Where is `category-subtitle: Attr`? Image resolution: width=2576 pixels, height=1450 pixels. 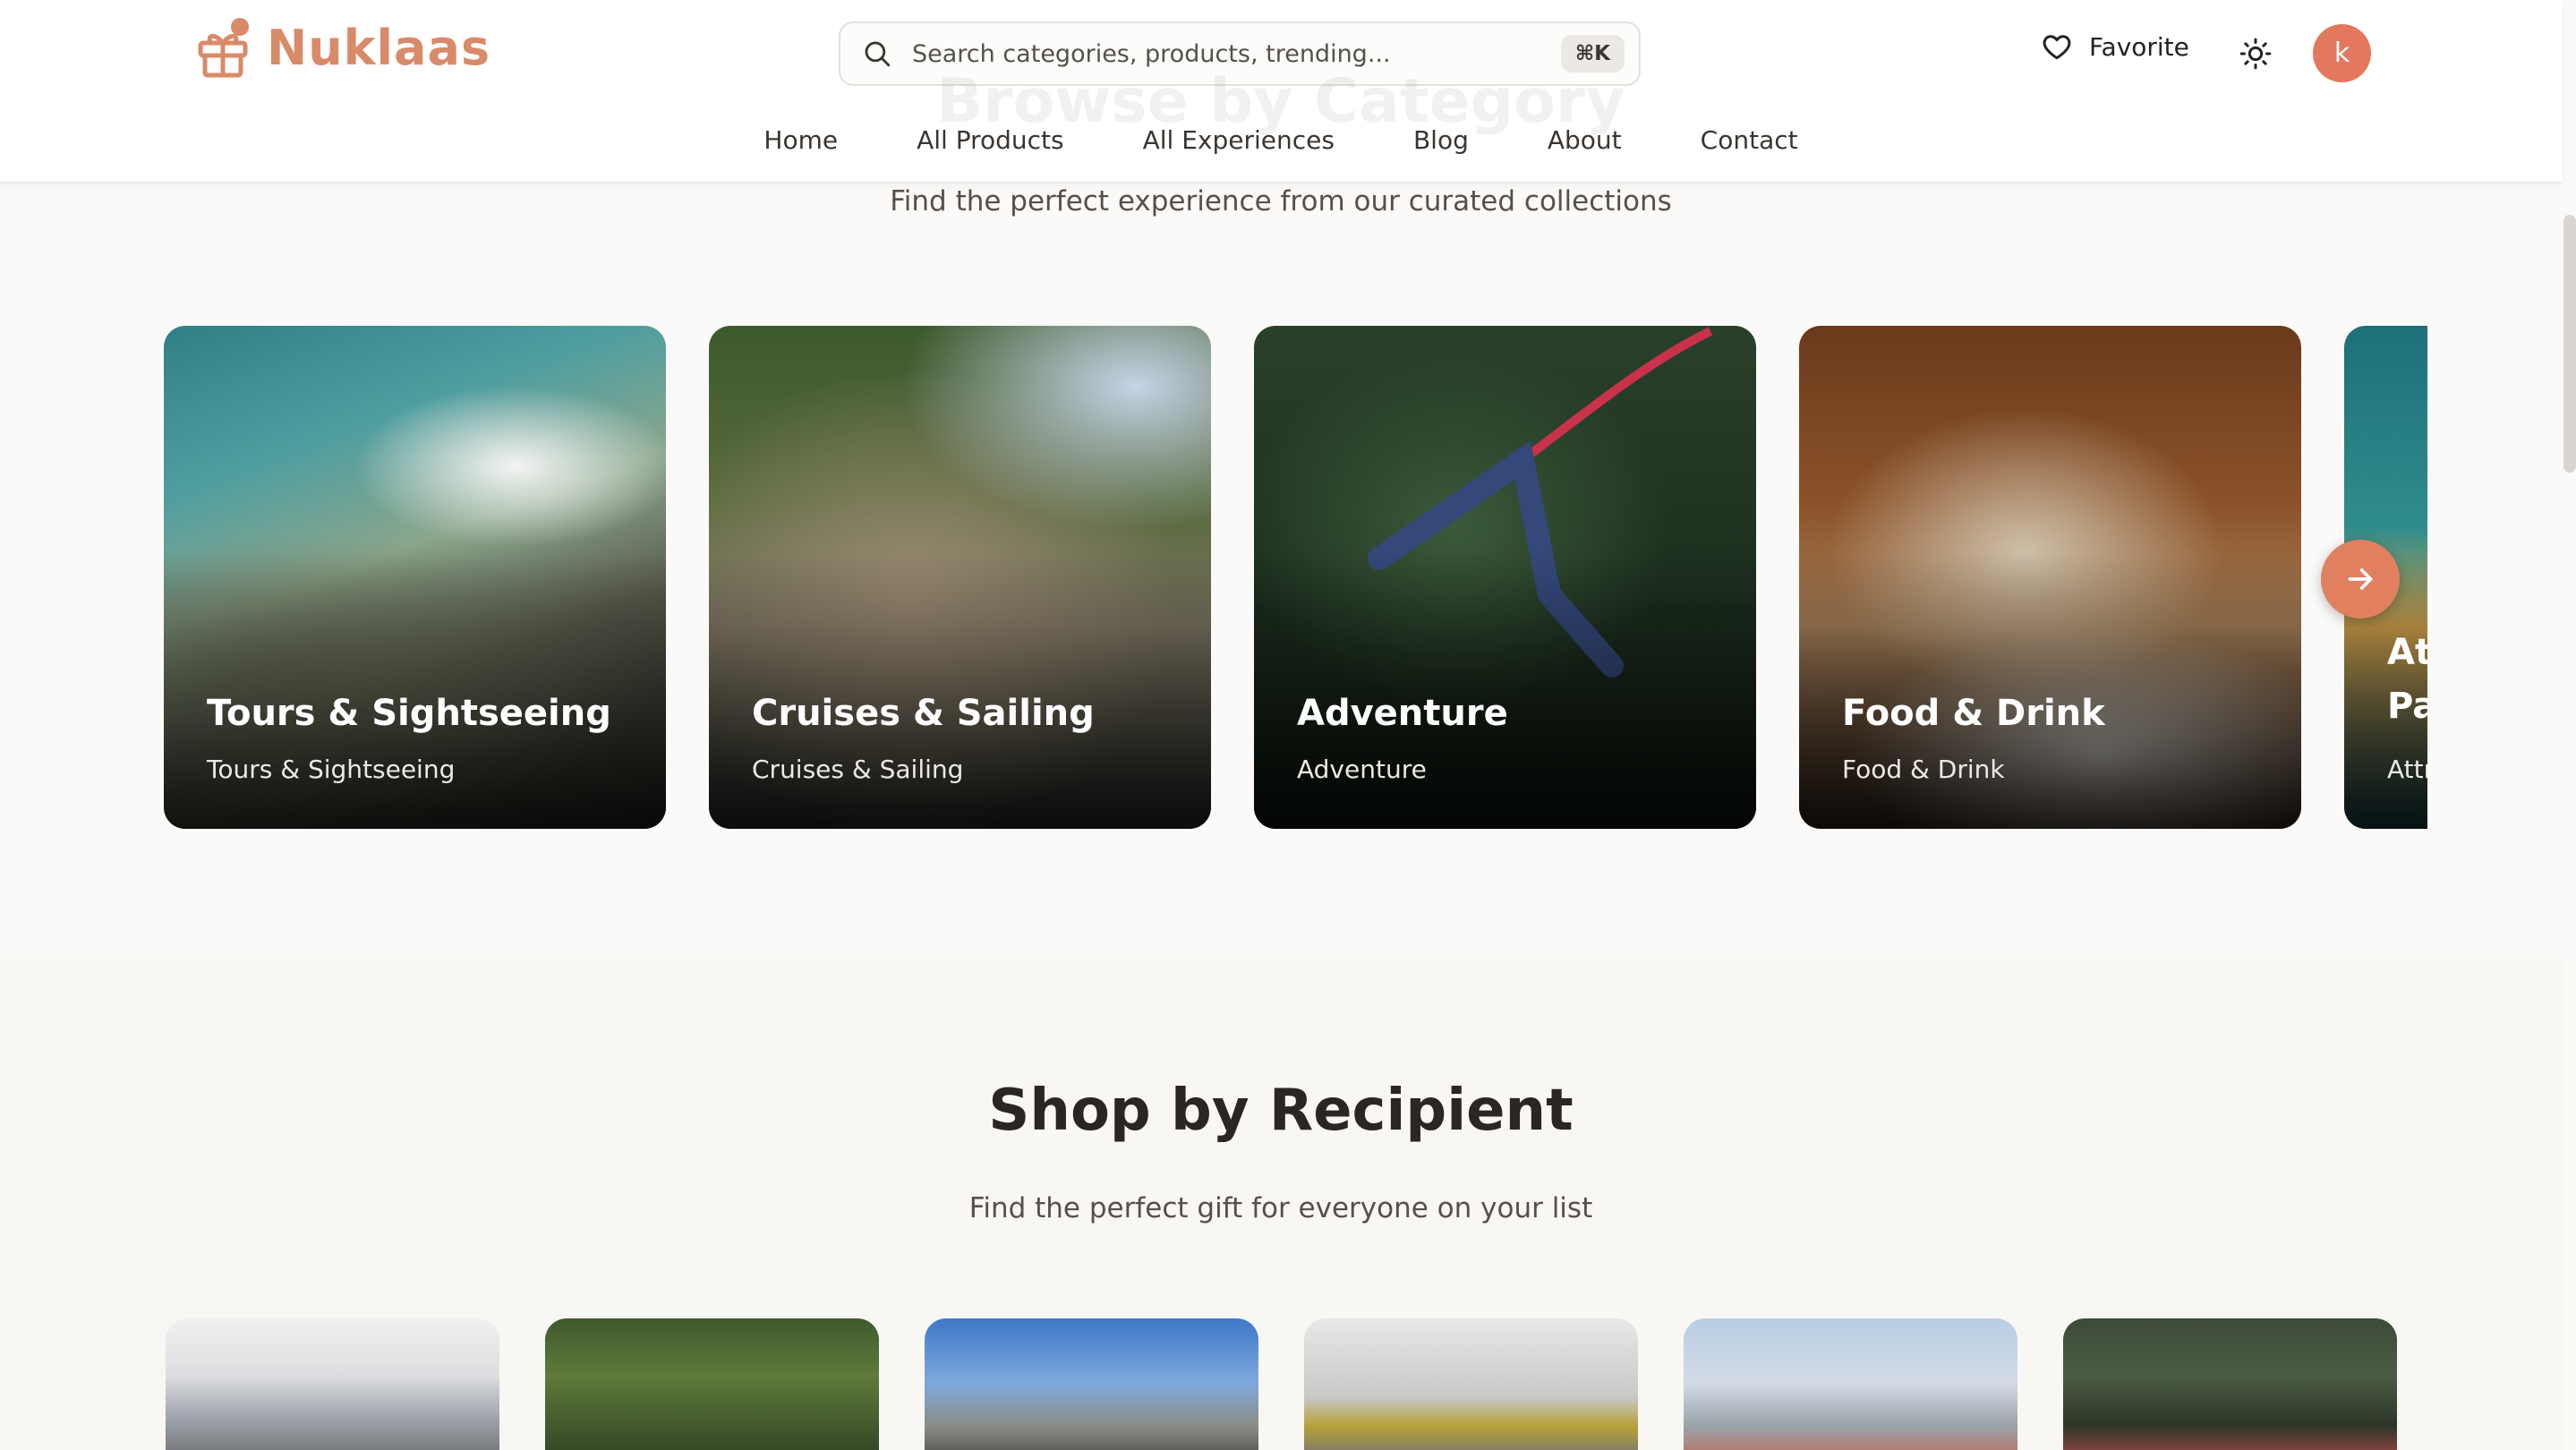
category-subtitle: Attr is located at coordinates (2407, 769).